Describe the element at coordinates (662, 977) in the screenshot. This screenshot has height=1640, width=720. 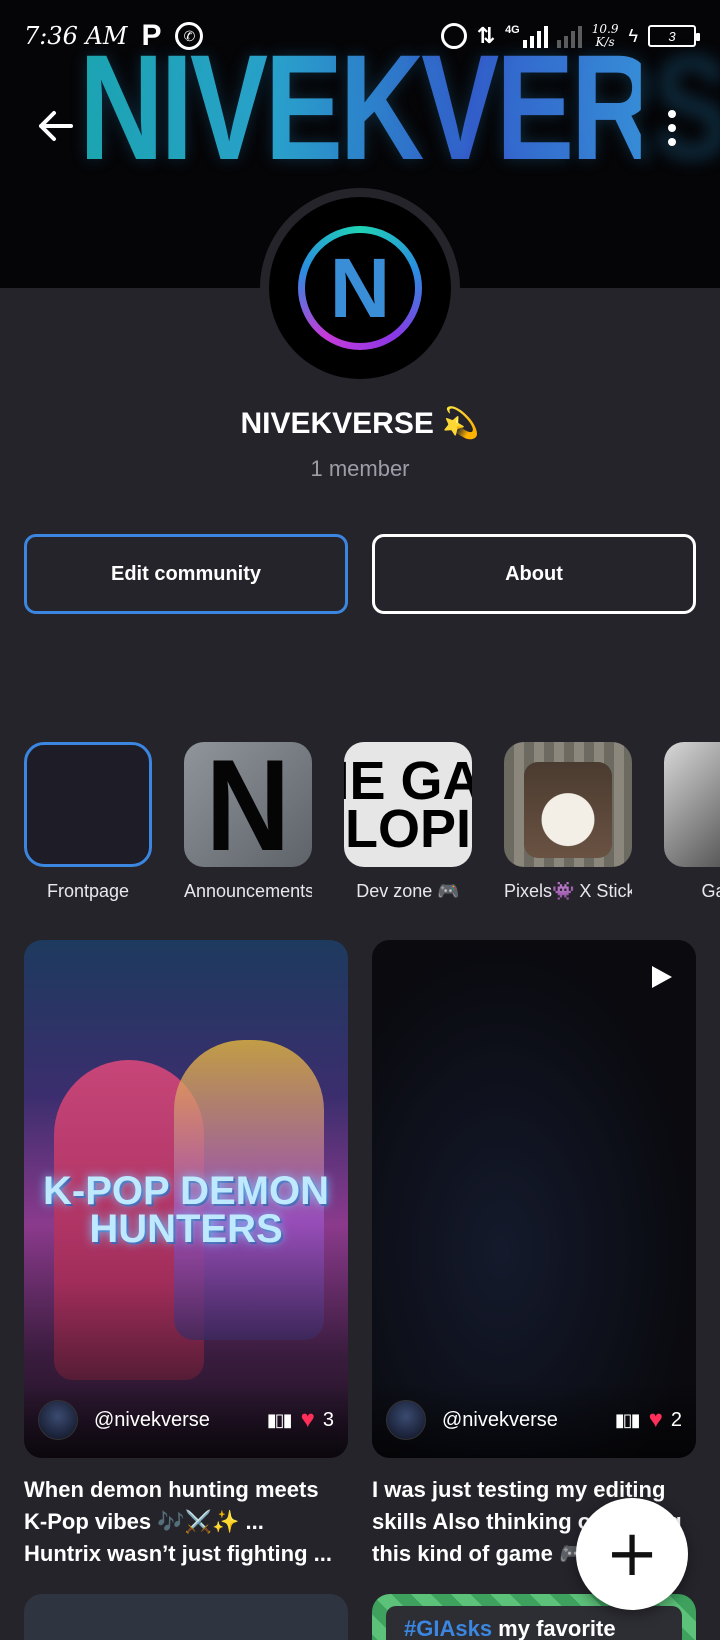
I see `play-icon` at that location.